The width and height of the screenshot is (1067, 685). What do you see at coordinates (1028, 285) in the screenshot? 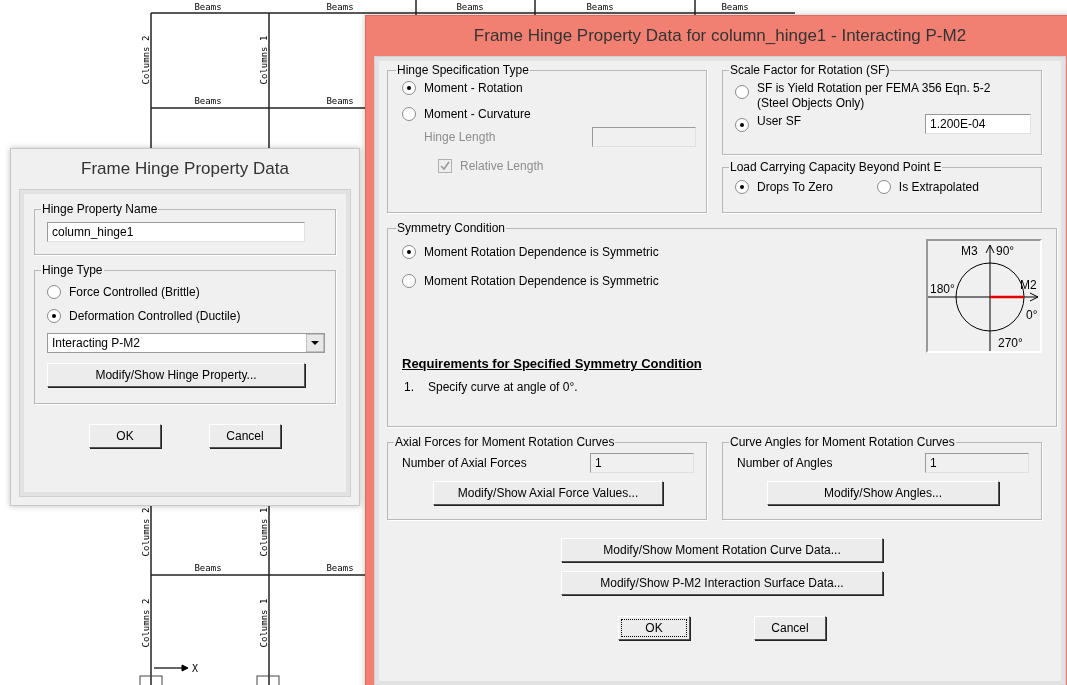
I see `angle-label: M2` at bounding box center [1028, 285].